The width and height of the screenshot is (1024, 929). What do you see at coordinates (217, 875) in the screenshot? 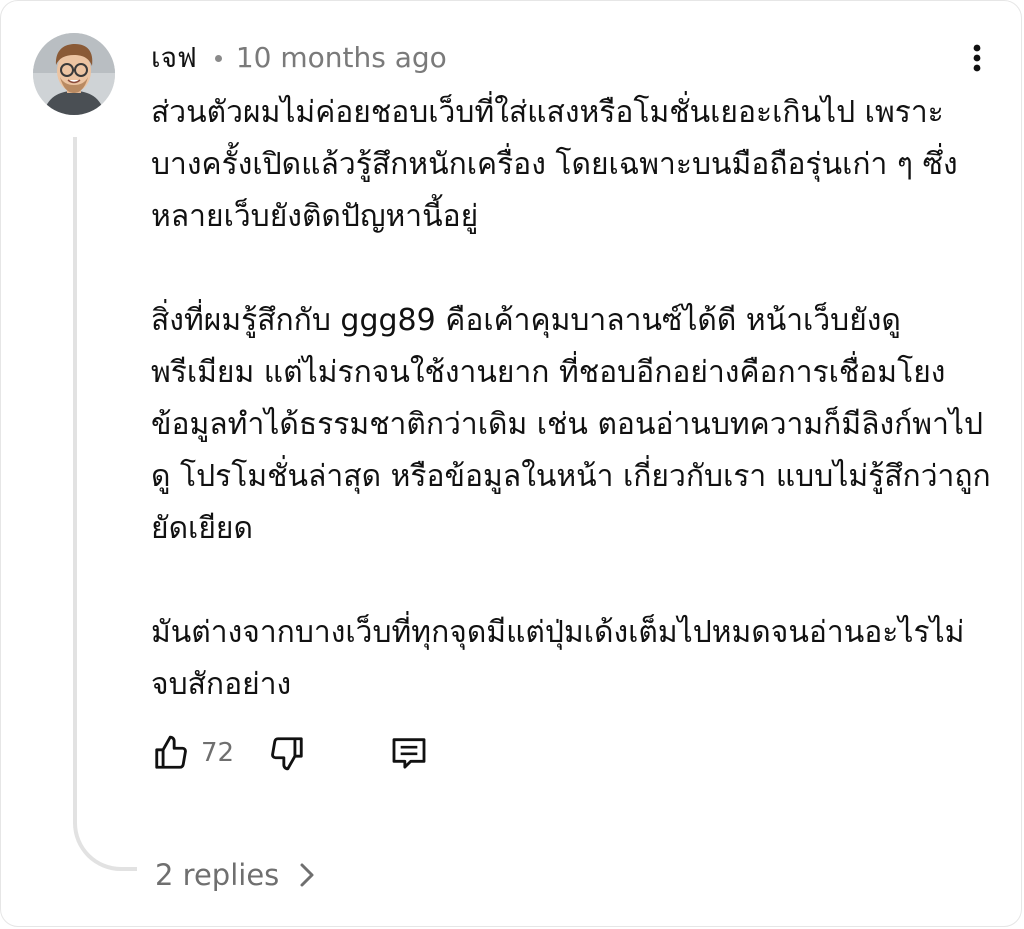
I see `replies-label: 2 replies` at bounding box center [217, 875].